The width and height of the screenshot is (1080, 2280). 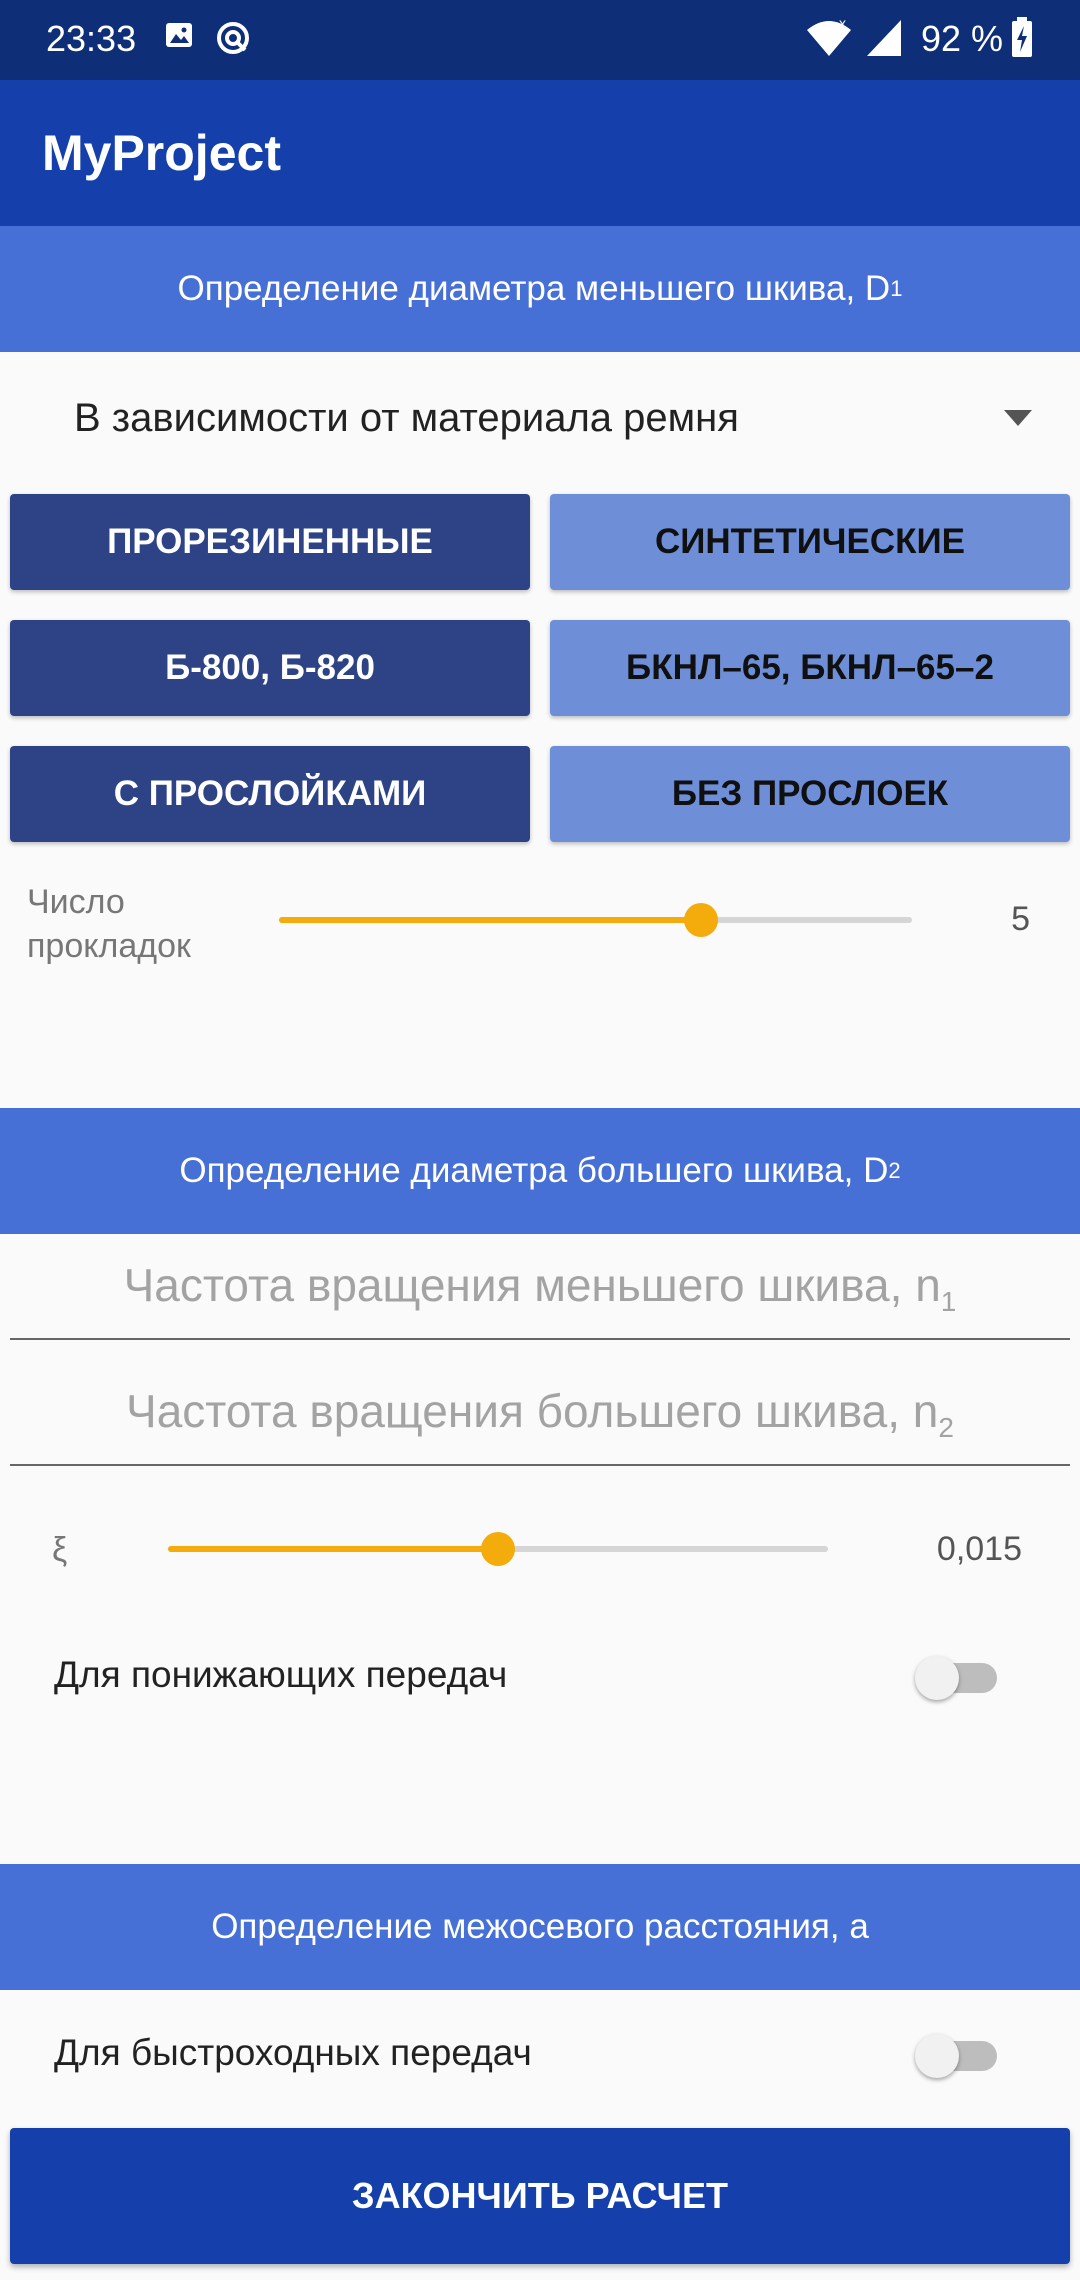 I want to click on reduction-gear-label: Для понижающих передач, so click(x=281, y=1674).